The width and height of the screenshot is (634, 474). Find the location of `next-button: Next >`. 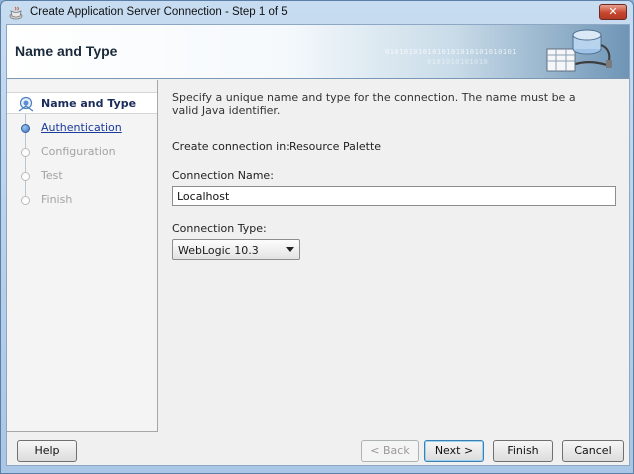

next-button: Next > is located at coordinates (454, 451).